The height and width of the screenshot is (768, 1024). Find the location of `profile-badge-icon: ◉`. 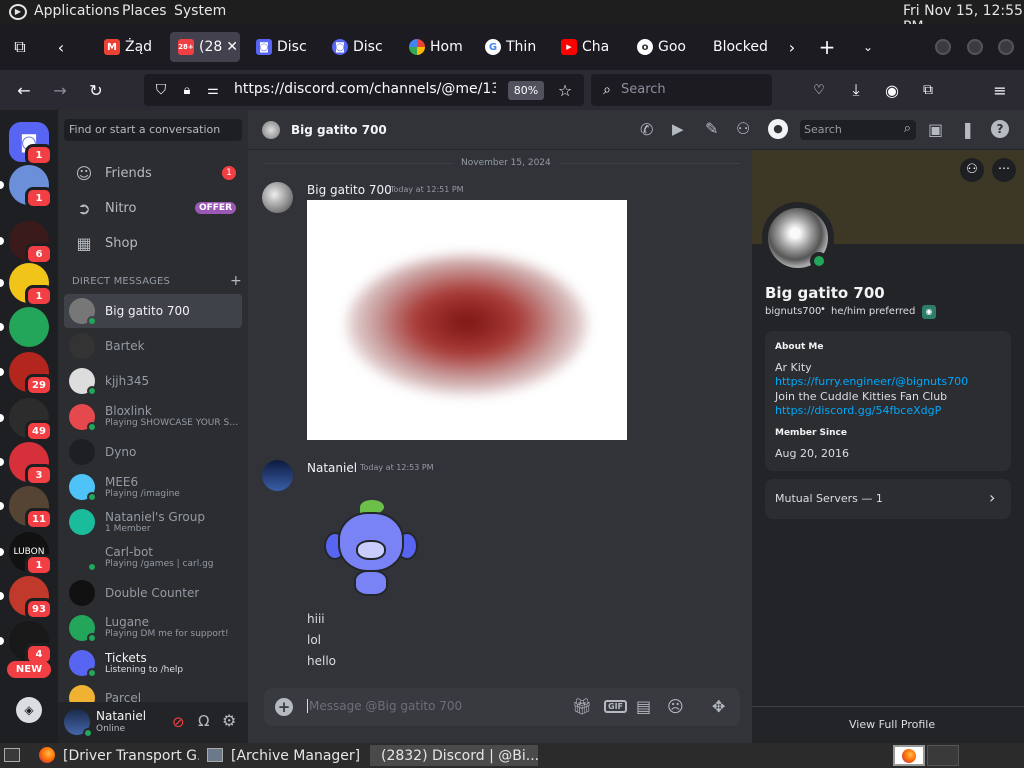

profile-badge-icon: ◉ is located at coordinates (929, 312).